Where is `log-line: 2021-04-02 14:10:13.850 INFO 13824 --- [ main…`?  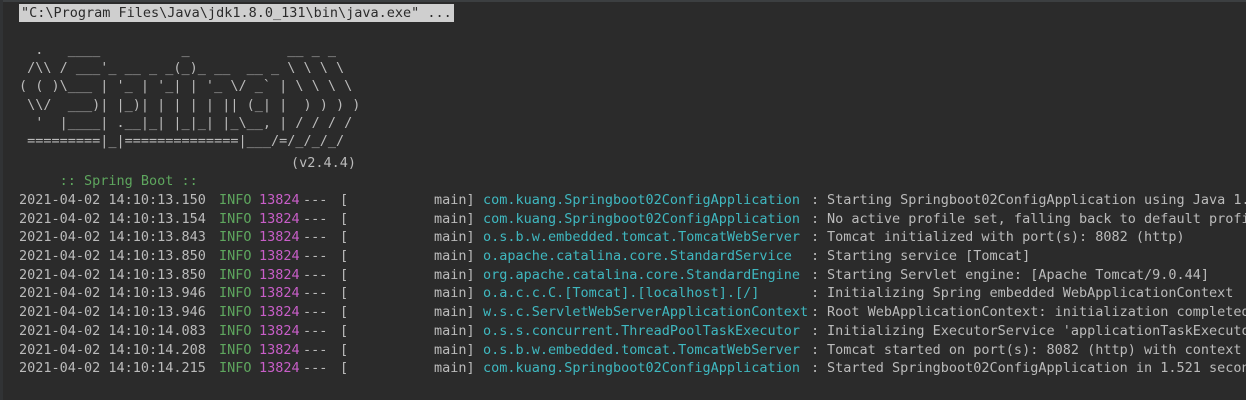
log-line: 2021-04-02 14:10:13.850 INFO 13824 --- [ main… is located at coordinates (632, 256).